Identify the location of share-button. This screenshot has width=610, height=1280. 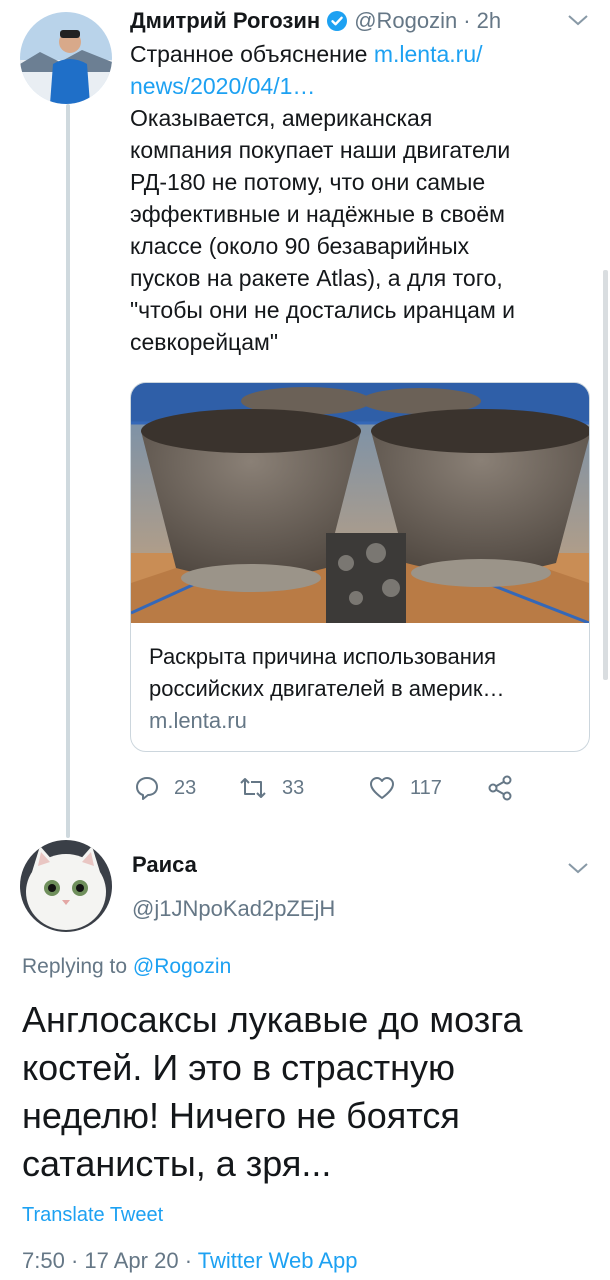
(507, 788).